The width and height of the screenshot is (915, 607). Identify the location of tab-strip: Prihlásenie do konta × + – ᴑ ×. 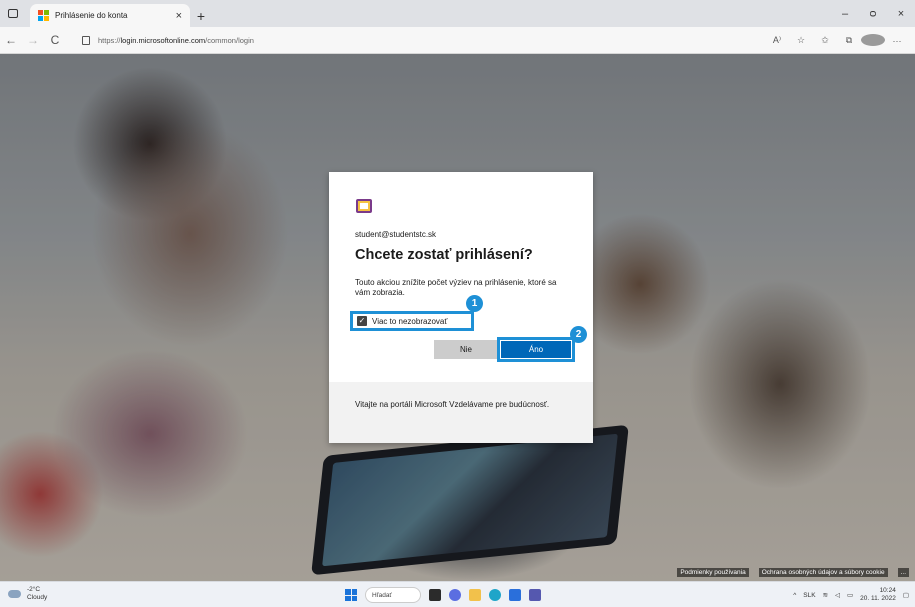
(457, 13).